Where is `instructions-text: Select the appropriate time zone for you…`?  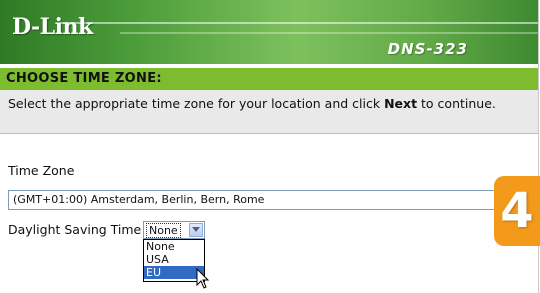 instructions-text: Select the appropriate time zone for you… is located at coordinates (196, 103).